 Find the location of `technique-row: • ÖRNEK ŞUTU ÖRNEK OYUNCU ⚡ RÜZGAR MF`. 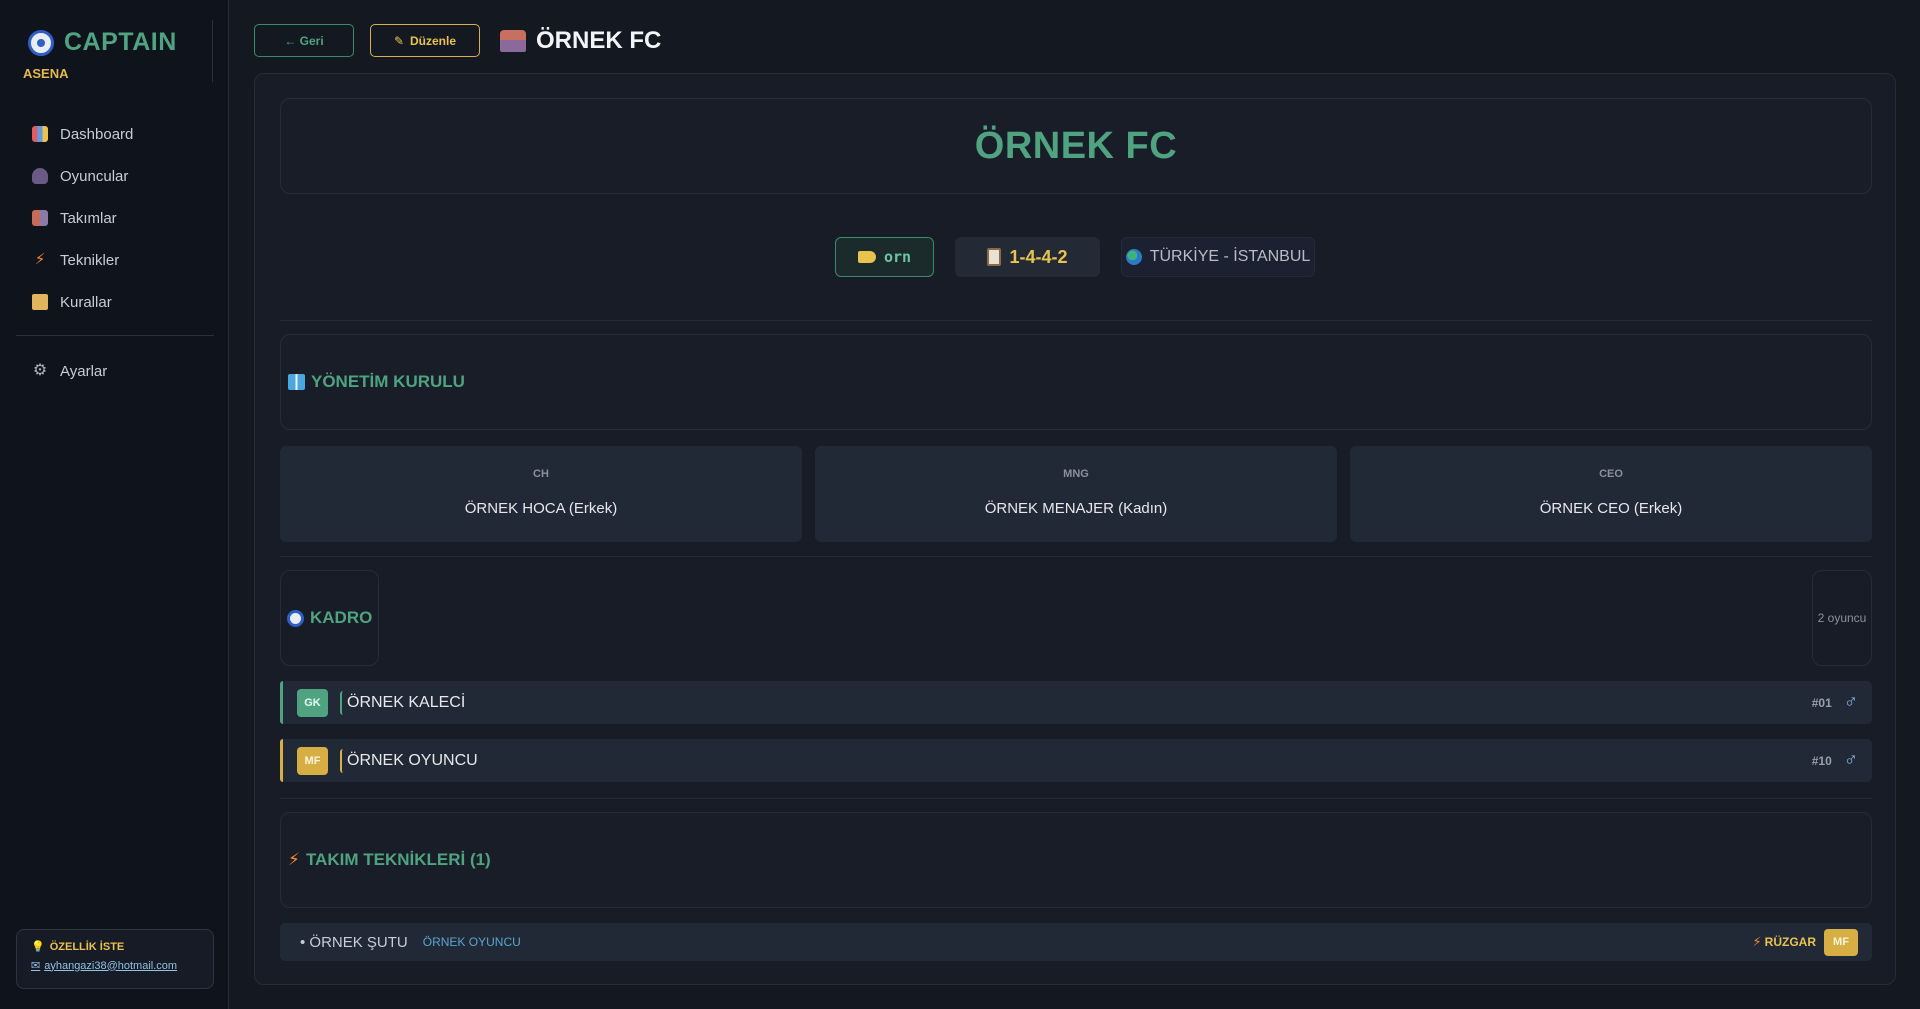

technique-row: • ÖRNEK ŞUTU ÖRNEK OYUNCU ⚡ RÜZGAR MF is located at coordinates (1076, 942).